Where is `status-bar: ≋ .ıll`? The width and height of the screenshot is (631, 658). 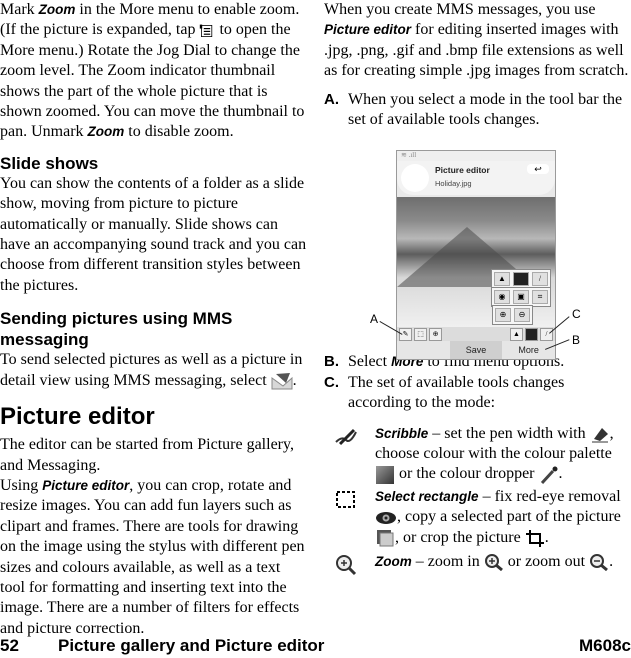 status-bar: ≋ .ıll is located at coordinates (476, 156).